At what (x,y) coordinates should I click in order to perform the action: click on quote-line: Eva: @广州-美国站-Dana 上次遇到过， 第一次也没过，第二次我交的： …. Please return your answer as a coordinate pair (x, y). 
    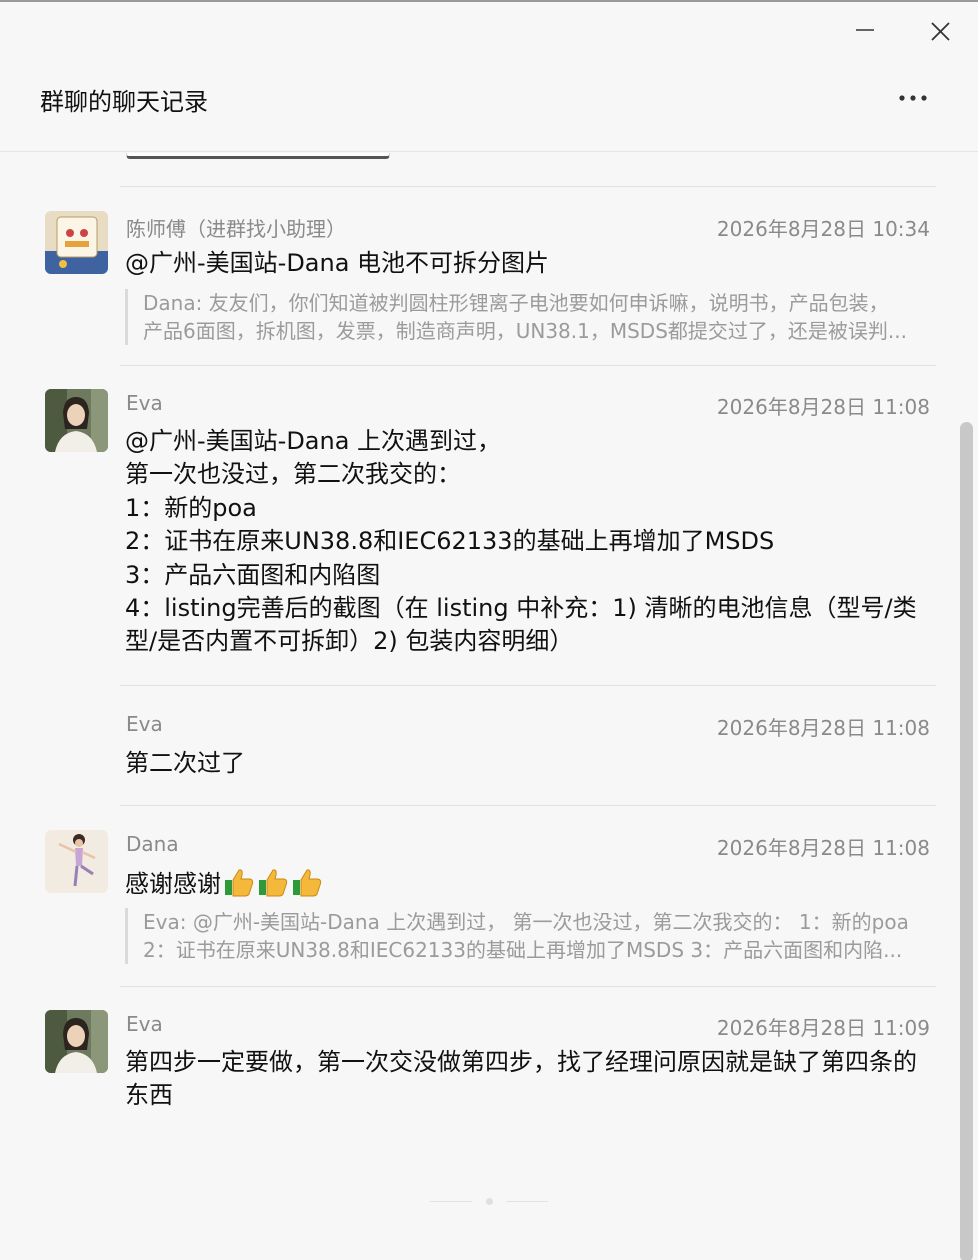
    Looking at the image, I should click on (526, 922).